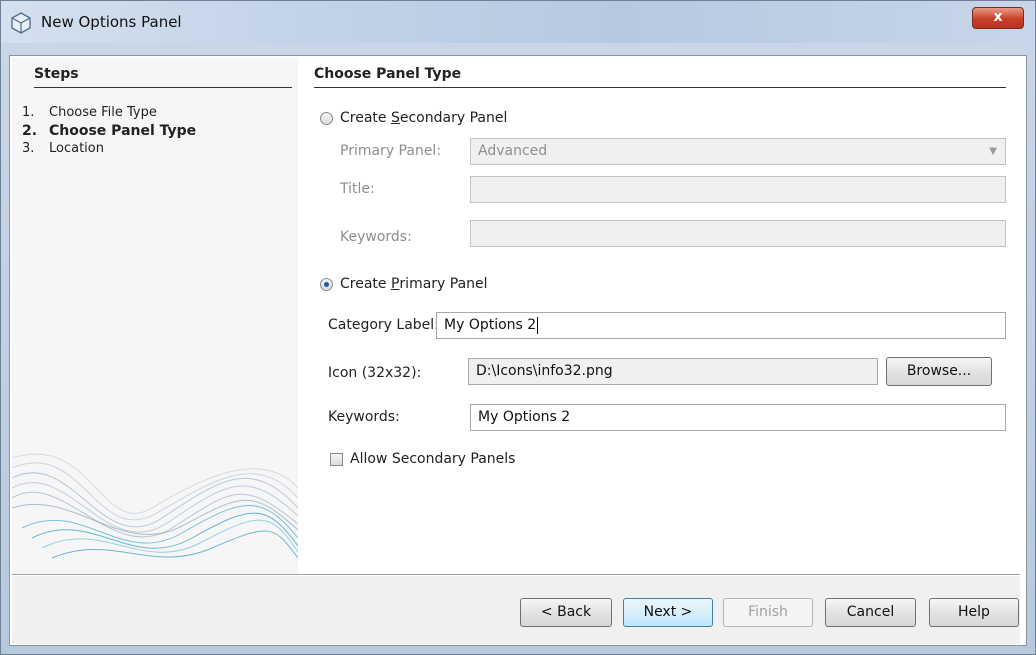 This screenshot has width=1036, height=655. I want to click on title-field, so click(738, 189).